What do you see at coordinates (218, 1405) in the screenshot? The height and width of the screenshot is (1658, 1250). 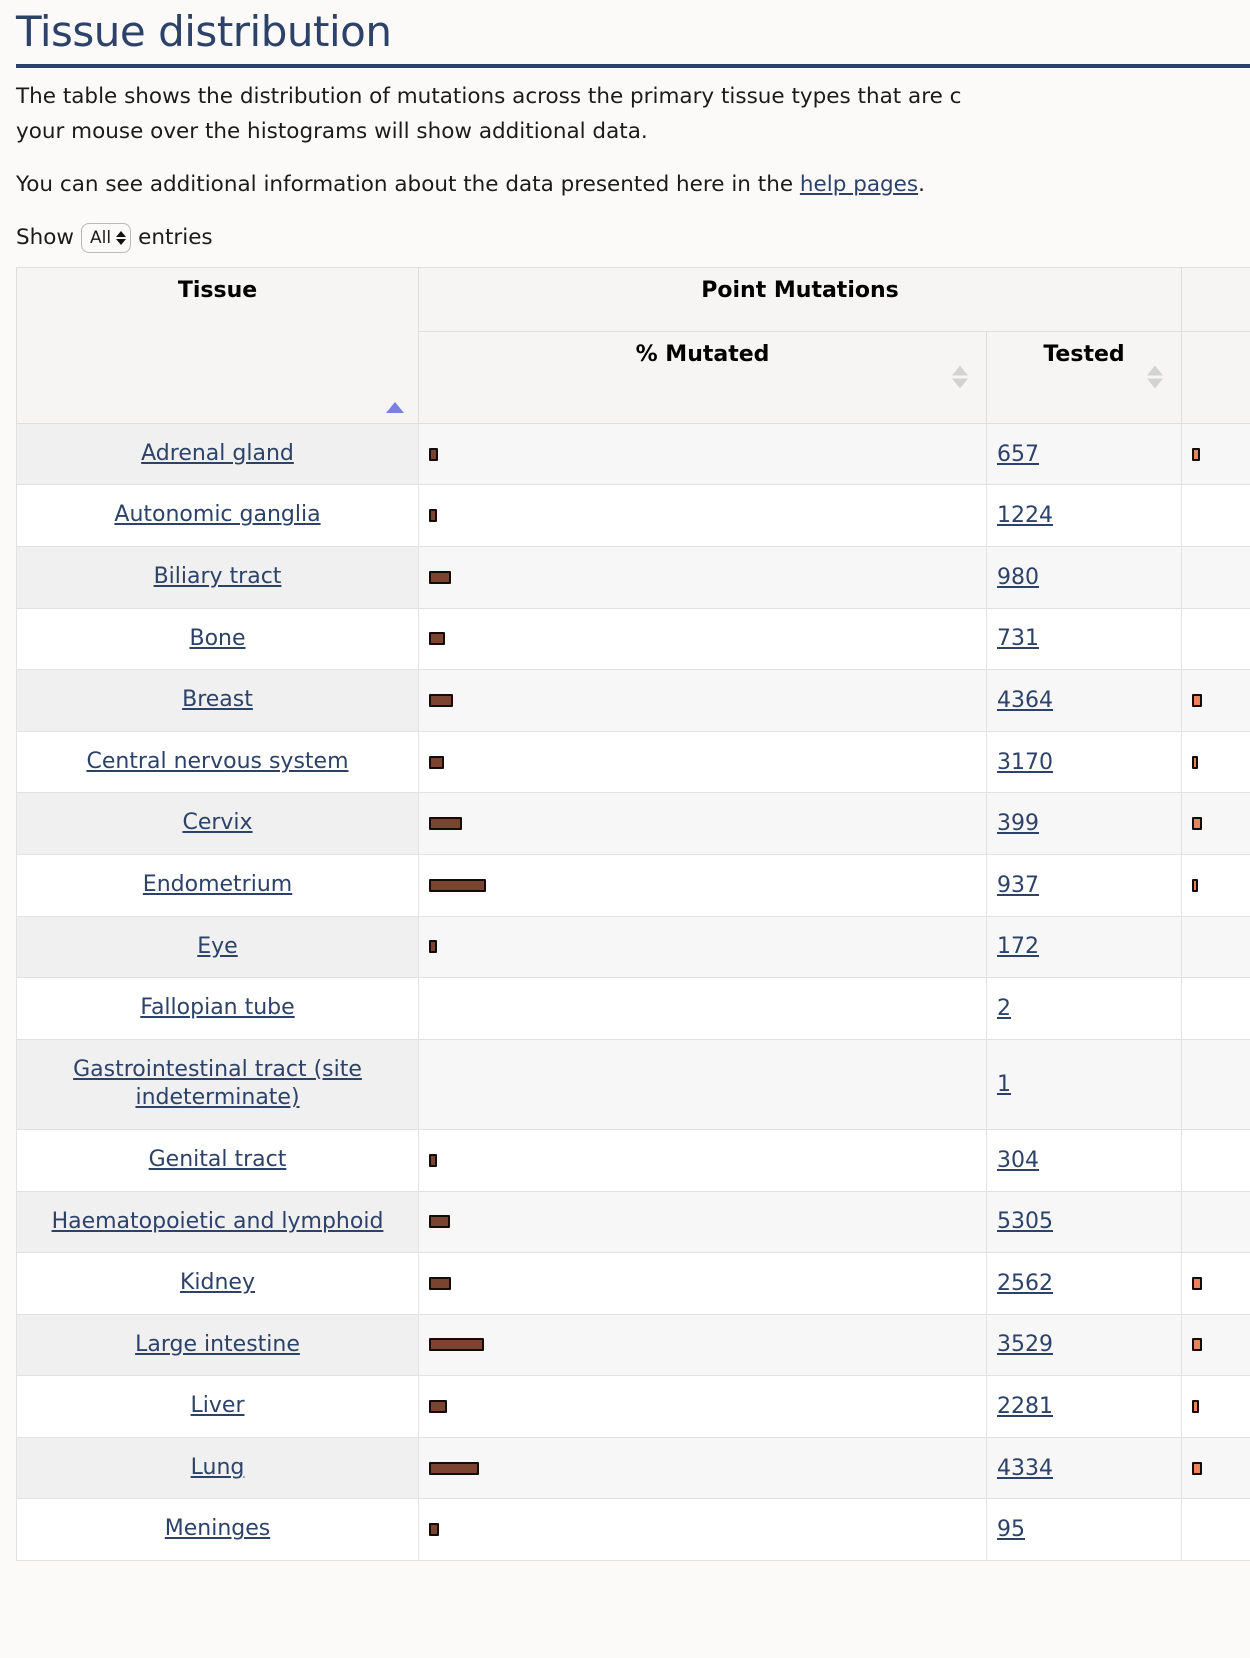 I see `tissue-link: Liver` at bounding box center [218, 1405].